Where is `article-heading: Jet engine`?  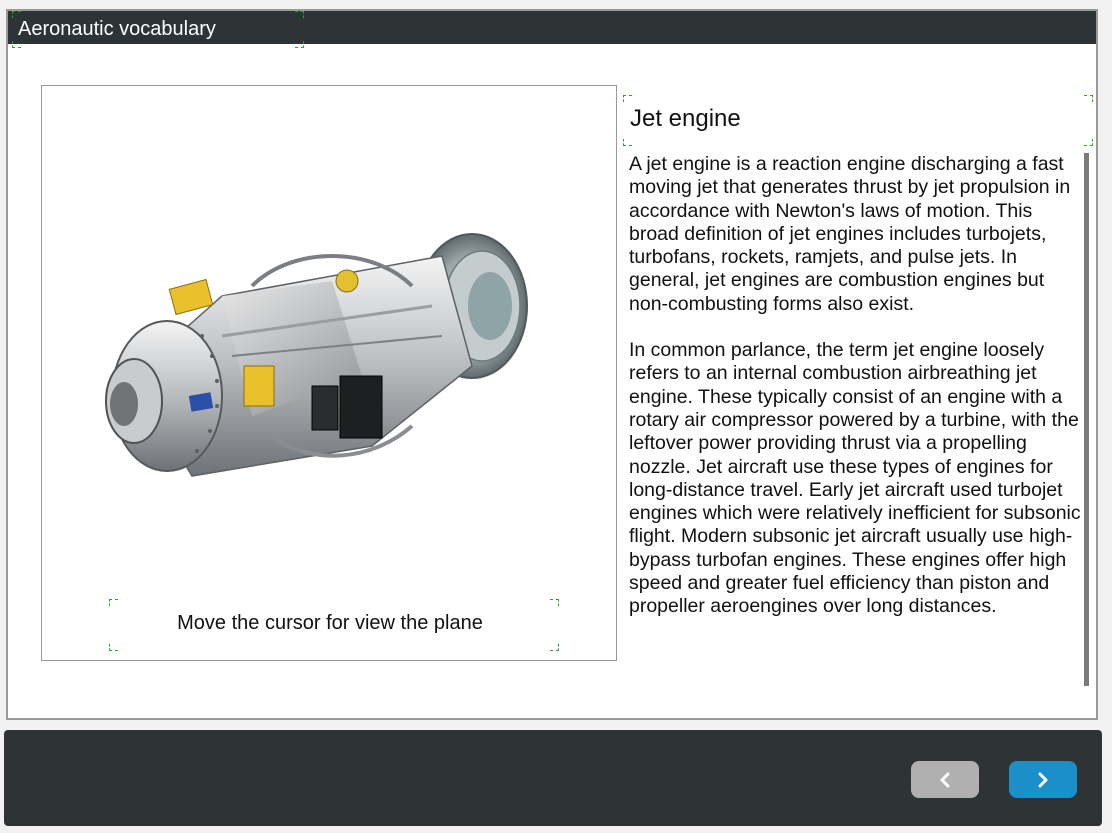 article-heading: Jet engine is located at coordinates (685, 118).